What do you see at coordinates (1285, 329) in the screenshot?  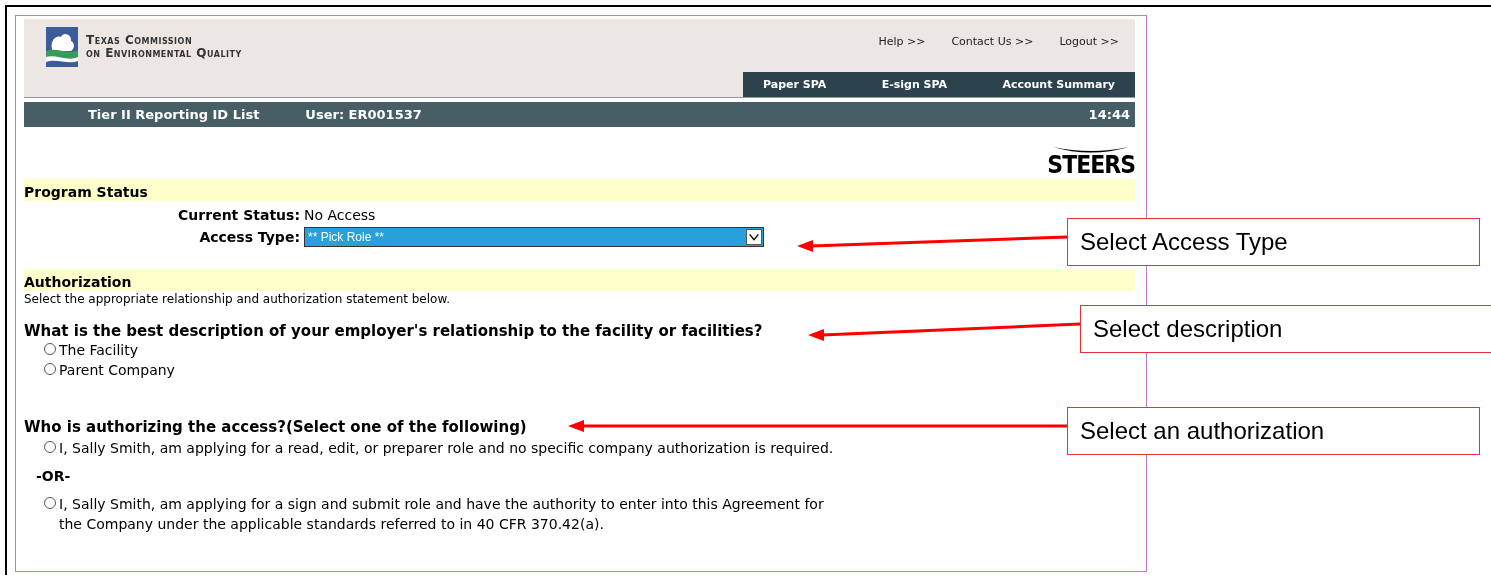 I see `callout-box: Select description` at bounding box center [1285, 329].